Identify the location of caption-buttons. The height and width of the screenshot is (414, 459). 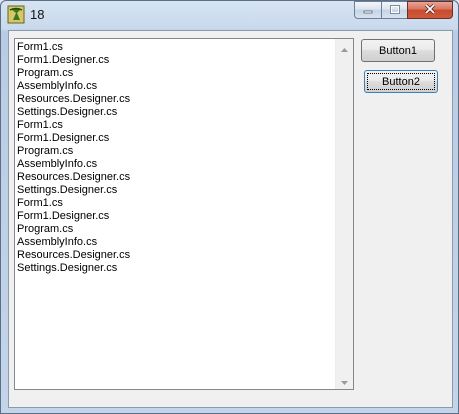
(403, 10).